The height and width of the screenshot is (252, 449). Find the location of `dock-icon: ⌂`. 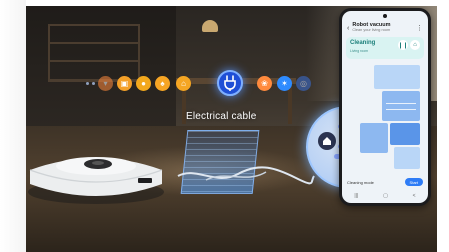

dock-icon: ⌂ is located at coordinates (415, 45).